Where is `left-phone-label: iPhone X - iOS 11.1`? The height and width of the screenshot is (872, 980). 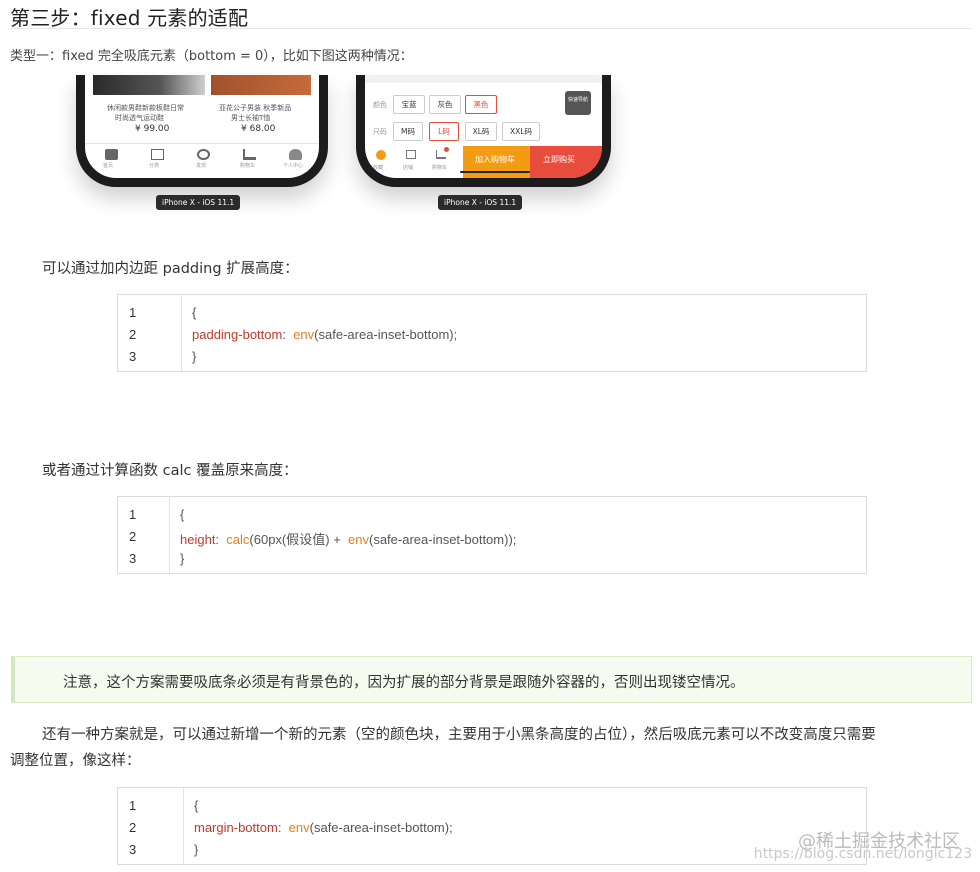
left-phone-label: iPhone X - iOS 11.1 is located at coordinates (198, 202).